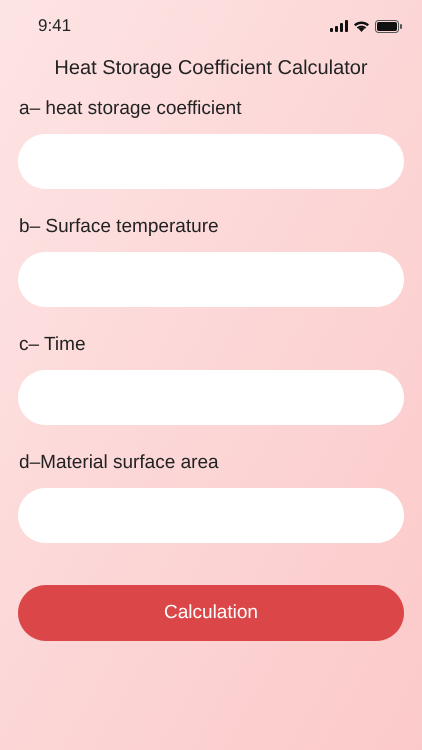 Image resolution: width=422 pixels, height=750 pixels. What do you see at coordinates (339, 26) in the screenshot?
I see `signal-icon` at bounding box center [339, 26].